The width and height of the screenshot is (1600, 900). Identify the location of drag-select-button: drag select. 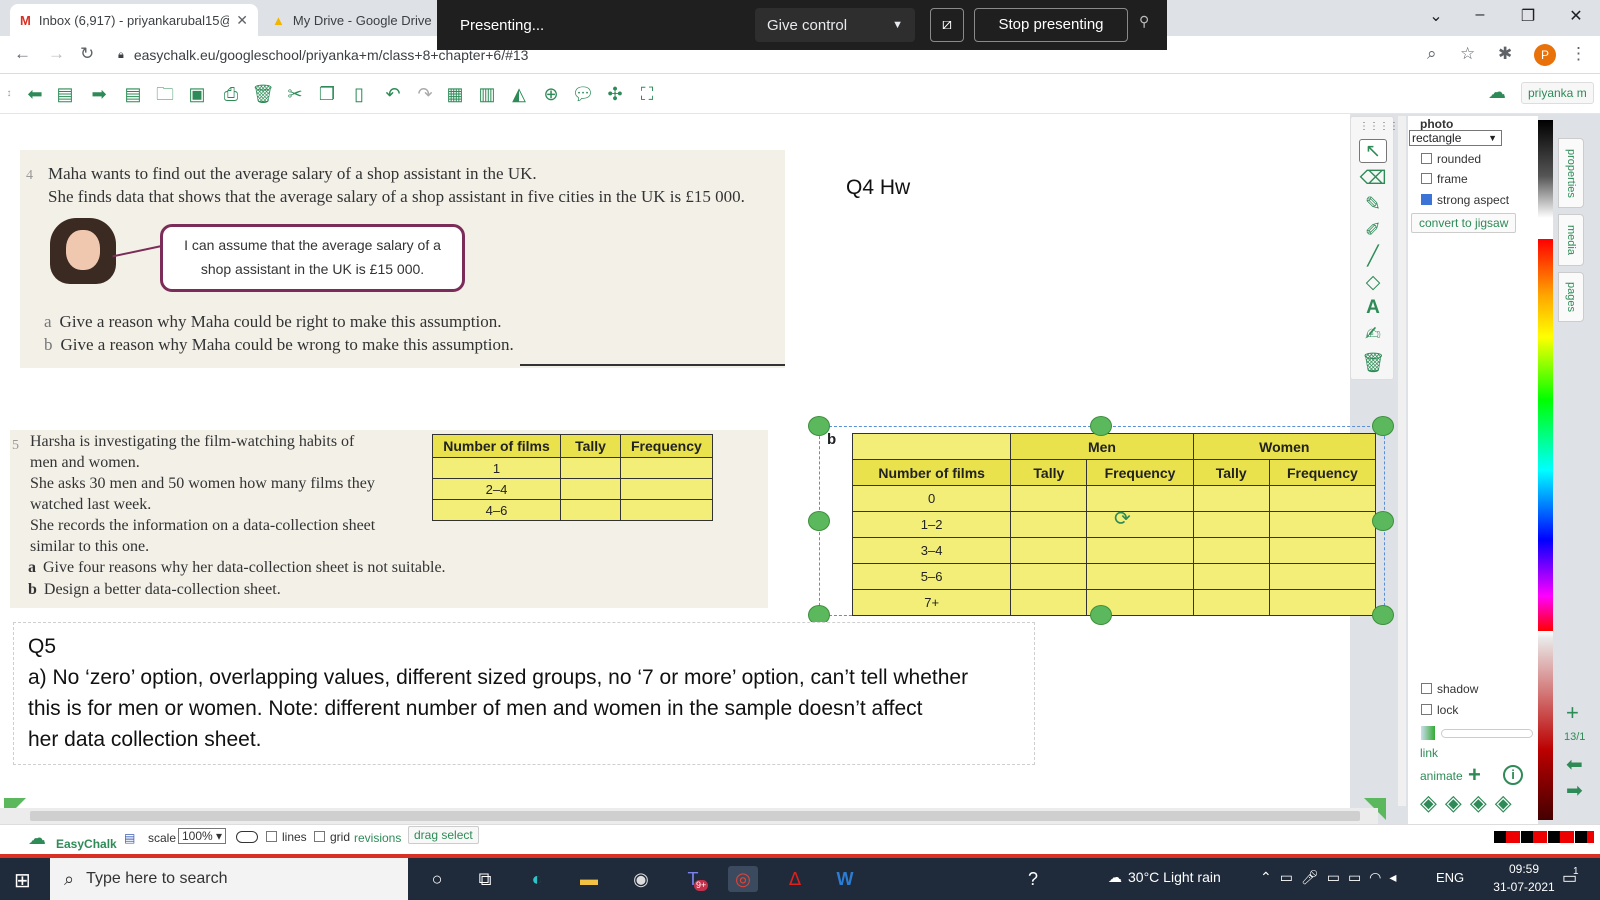
(443, 835).